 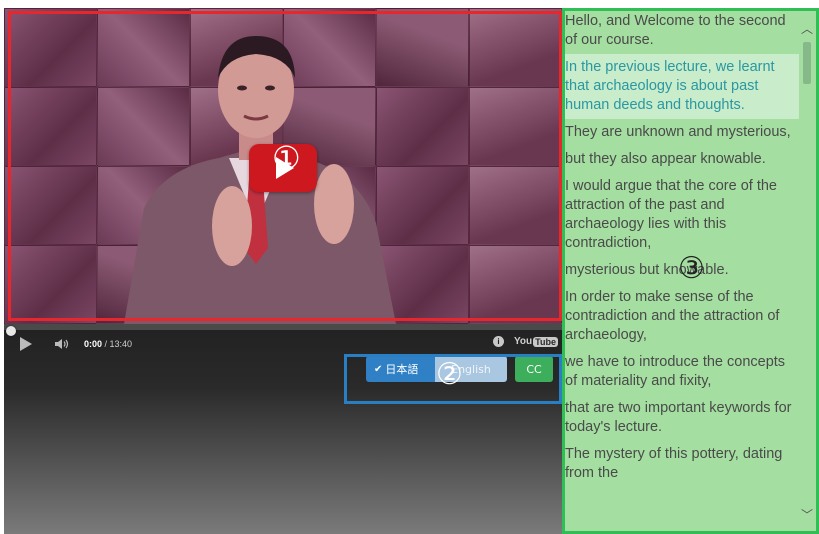 What do you see at coordinates (807, 63) in the screenshot?
I see `scroll-thumb` at bounding box center [807, 63].